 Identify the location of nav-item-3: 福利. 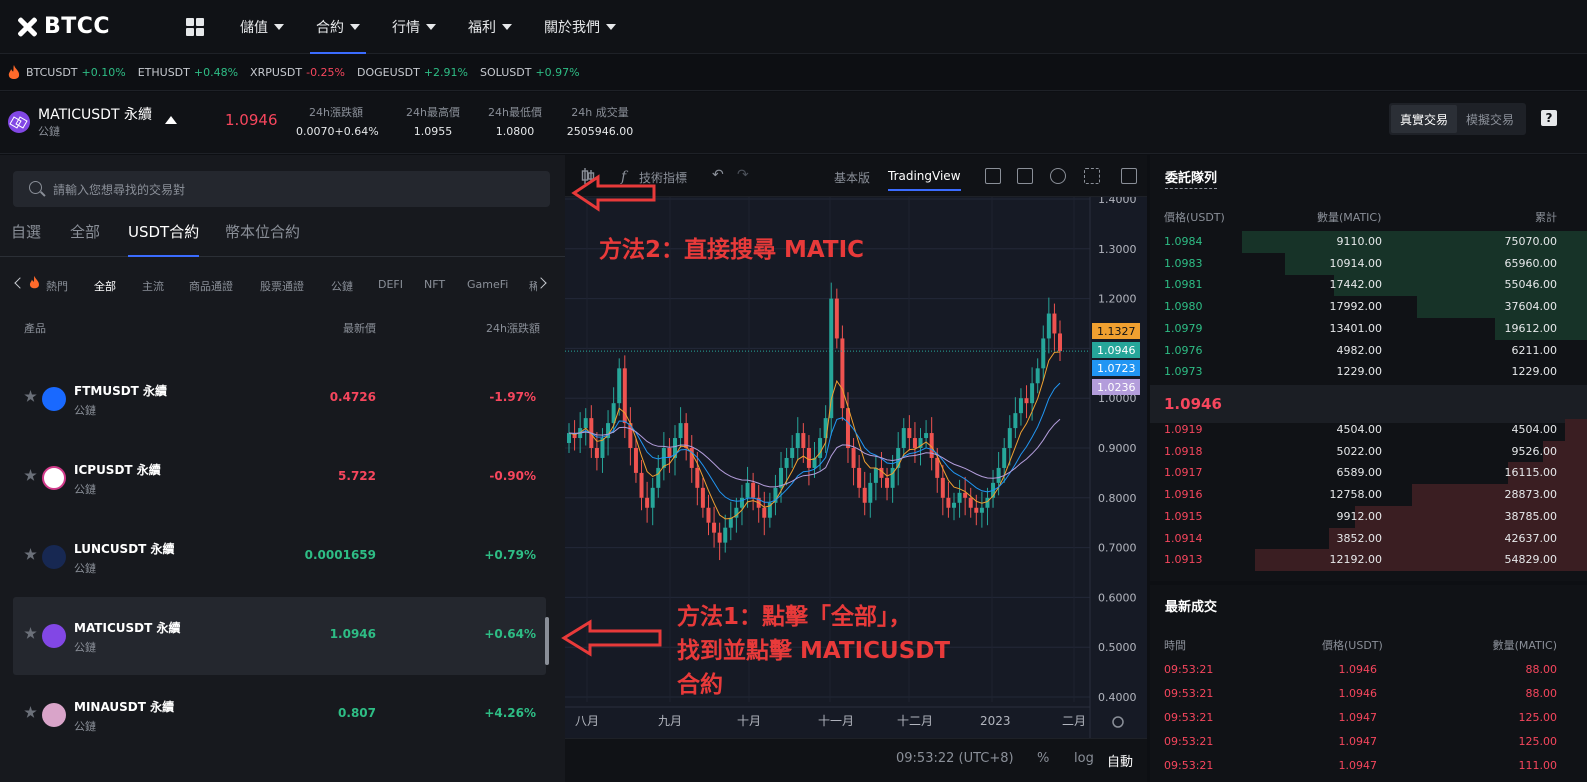
(490, 27).